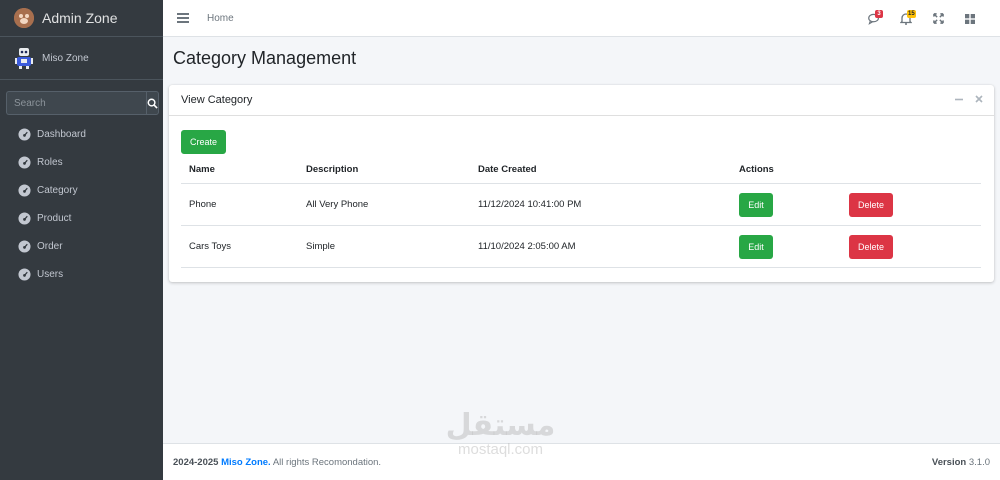 This screenshot has width=1000, height=480. I want to click on hamburger-menu-icon, so click(183, 18).